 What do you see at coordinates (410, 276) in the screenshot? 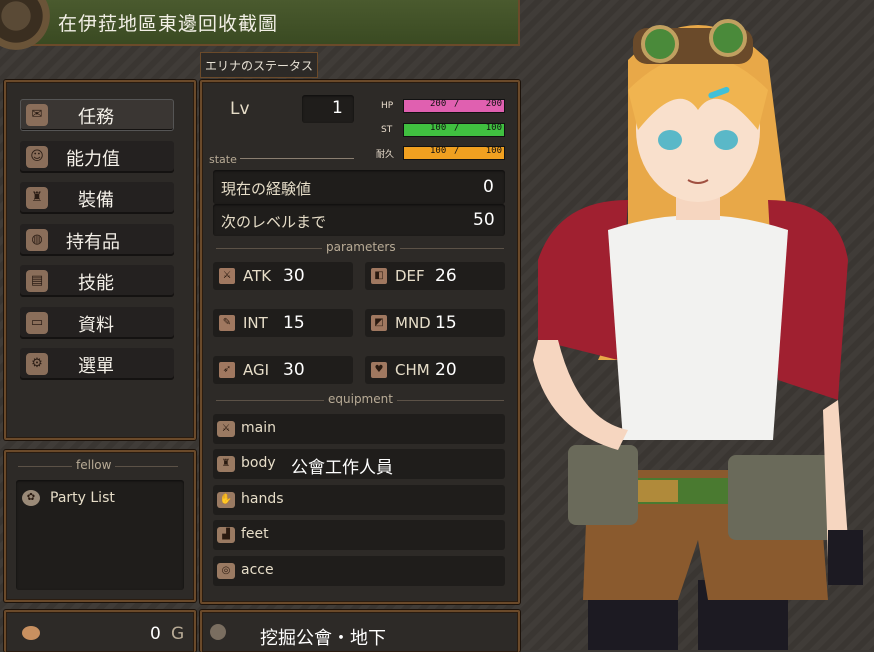
I see `param-name: DEF` at bounding box center [410, 276].